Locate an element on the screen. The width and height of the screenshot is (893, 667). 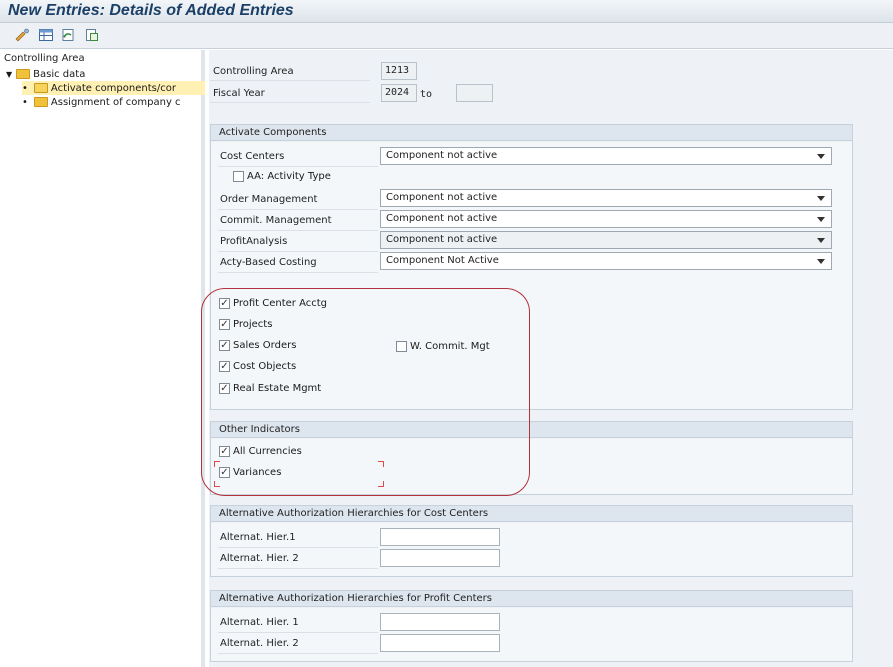
checkbox-label: AA: Activity Type is located at coordinates (289, 176).